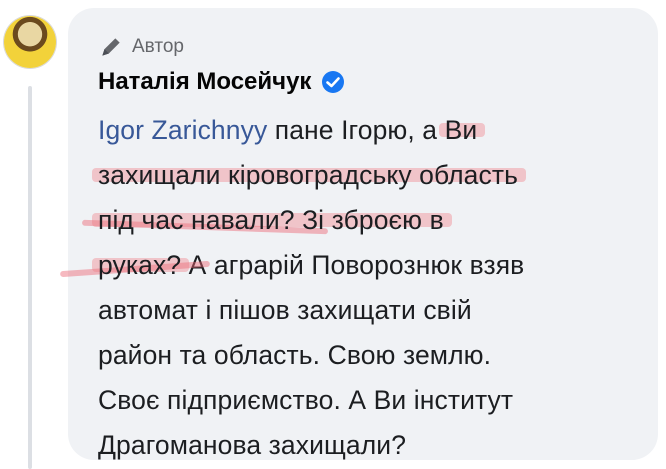 This screenshot has width=666, height=469. I want to click on highlighted-text: Ви, so click(461, 130).